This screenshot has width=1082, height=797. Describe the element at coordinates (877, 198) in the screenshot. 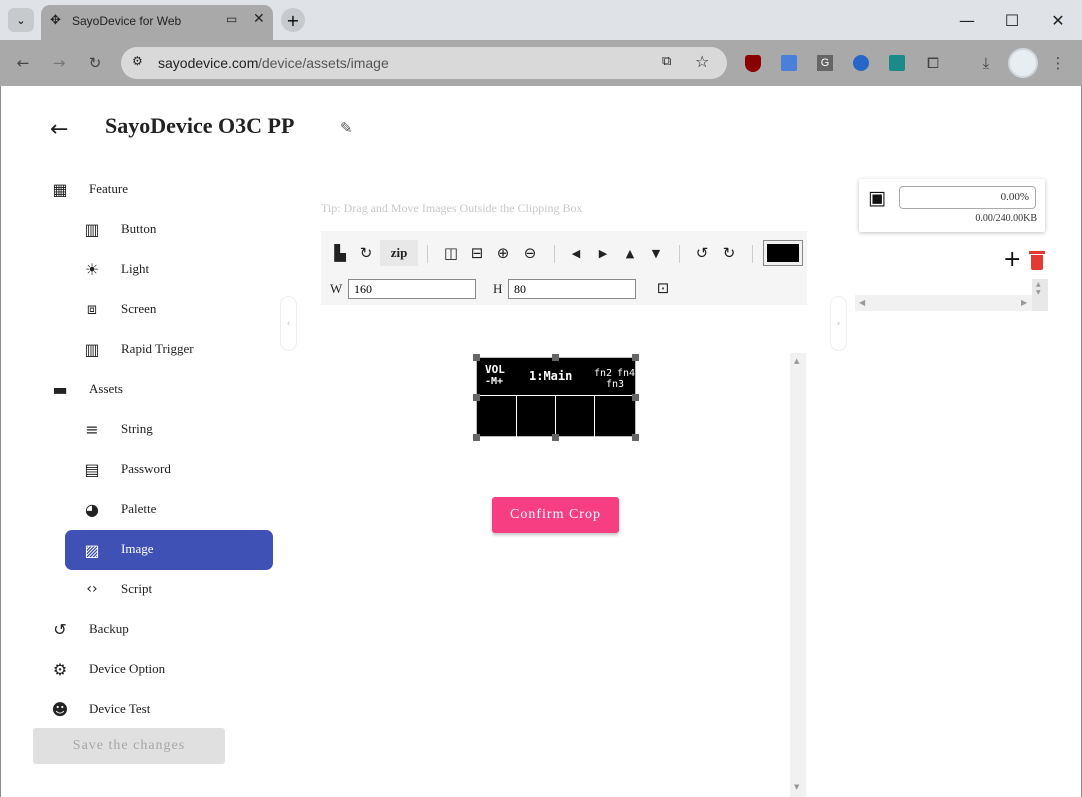

I see `save-disk-icon: ▣` at that location.